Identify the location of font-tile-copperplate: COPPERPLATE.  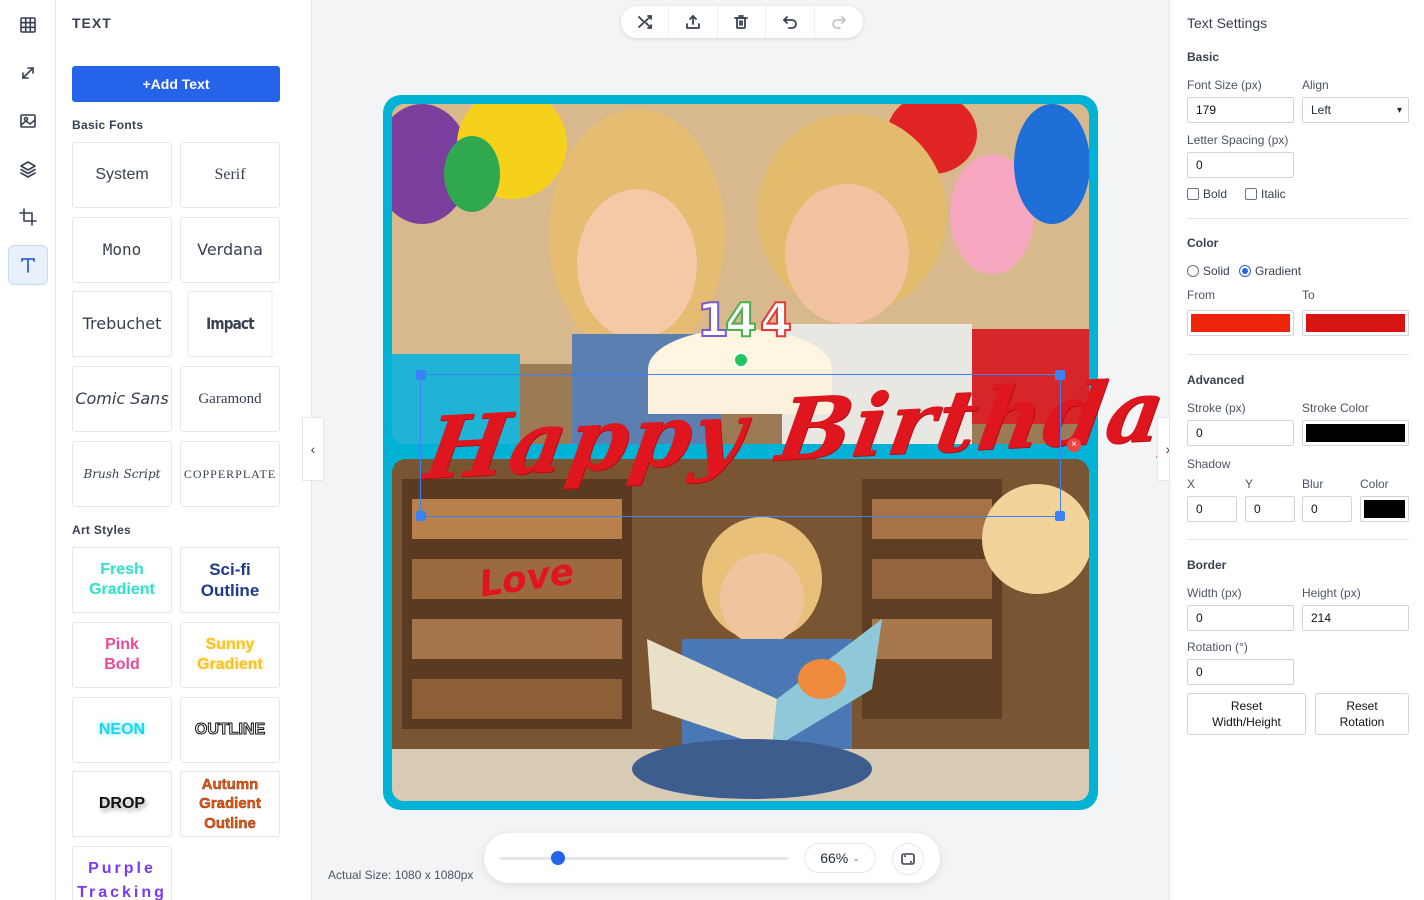
(230, 474).